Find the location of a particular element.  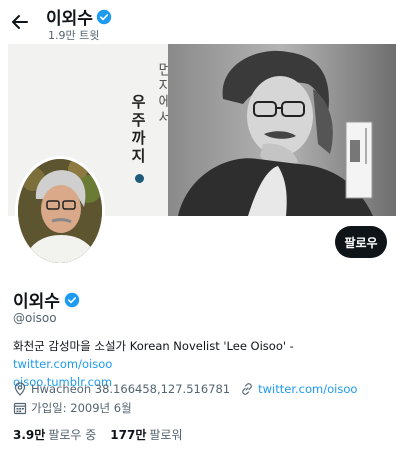

website-link: twitter.com/oisoo is located at coordinates (307, 389).